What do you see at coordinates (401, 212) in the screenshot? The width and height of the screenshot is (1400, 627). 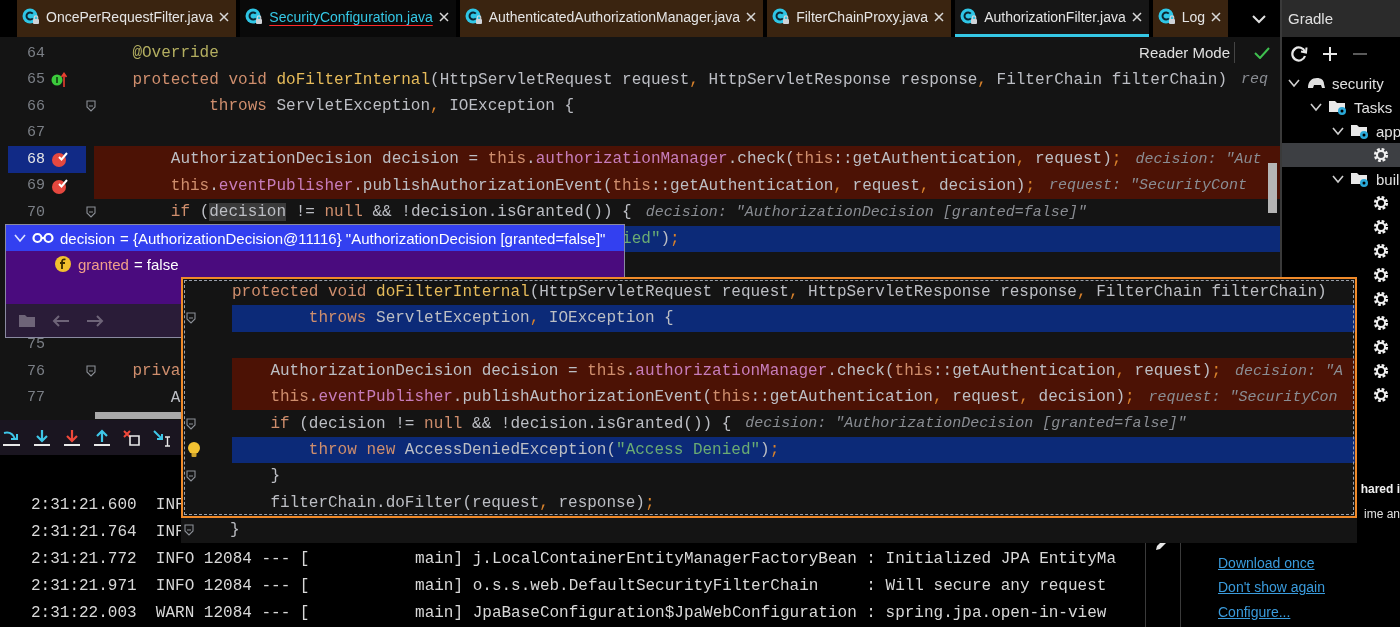 I see `code-line: if (decision != null && !decision.isGranted()) {` at bounding box center [401, 212].